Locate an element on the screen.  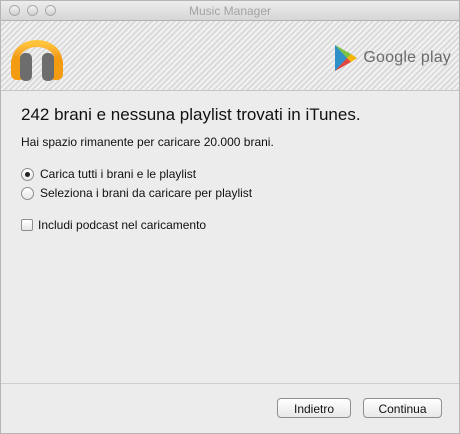
google-play-logo: Google play is located at coordinates (392, 58).